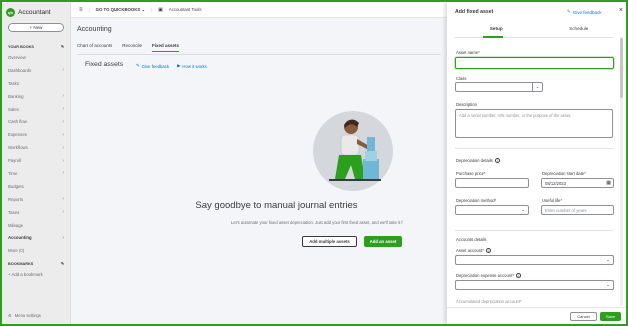 Image resolution: width=628 pixels, height=326 pixels. I want to click on your-books-header: YOUR BOOKS ✎, so click(36, 47).